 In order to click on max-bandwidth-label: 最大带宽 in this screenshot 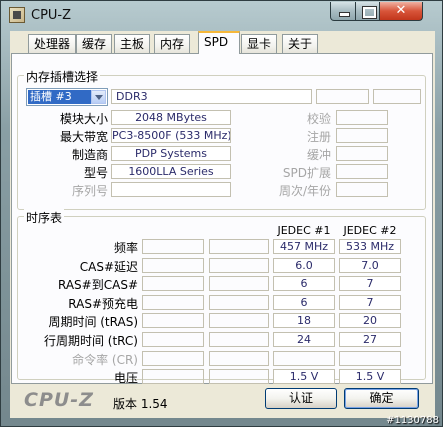, I will do `click(83, 137)`.